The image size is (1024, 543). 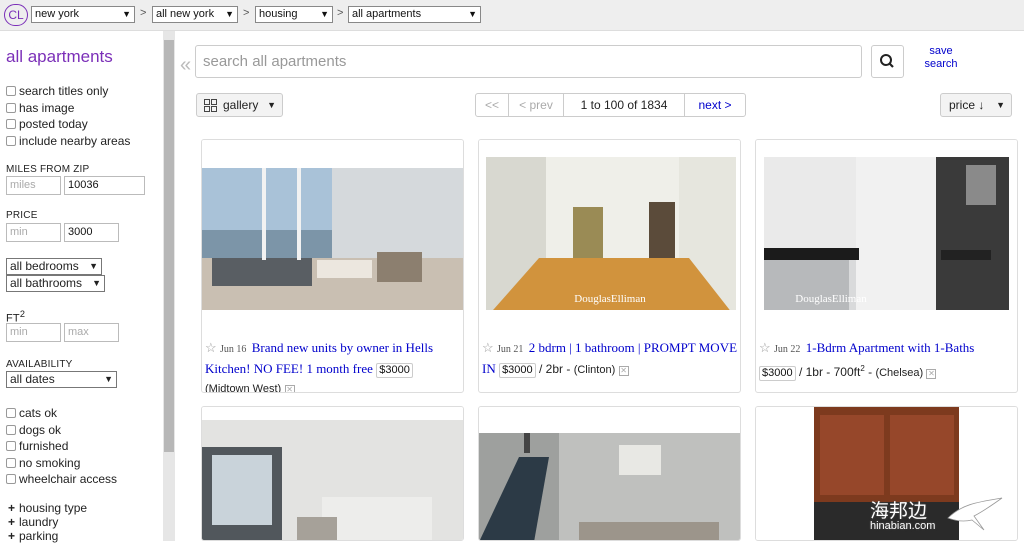 What do you see at coordinates (868, 372) in the screenshot?
I see `housing-dash: -` at bounding box center [868, 372].